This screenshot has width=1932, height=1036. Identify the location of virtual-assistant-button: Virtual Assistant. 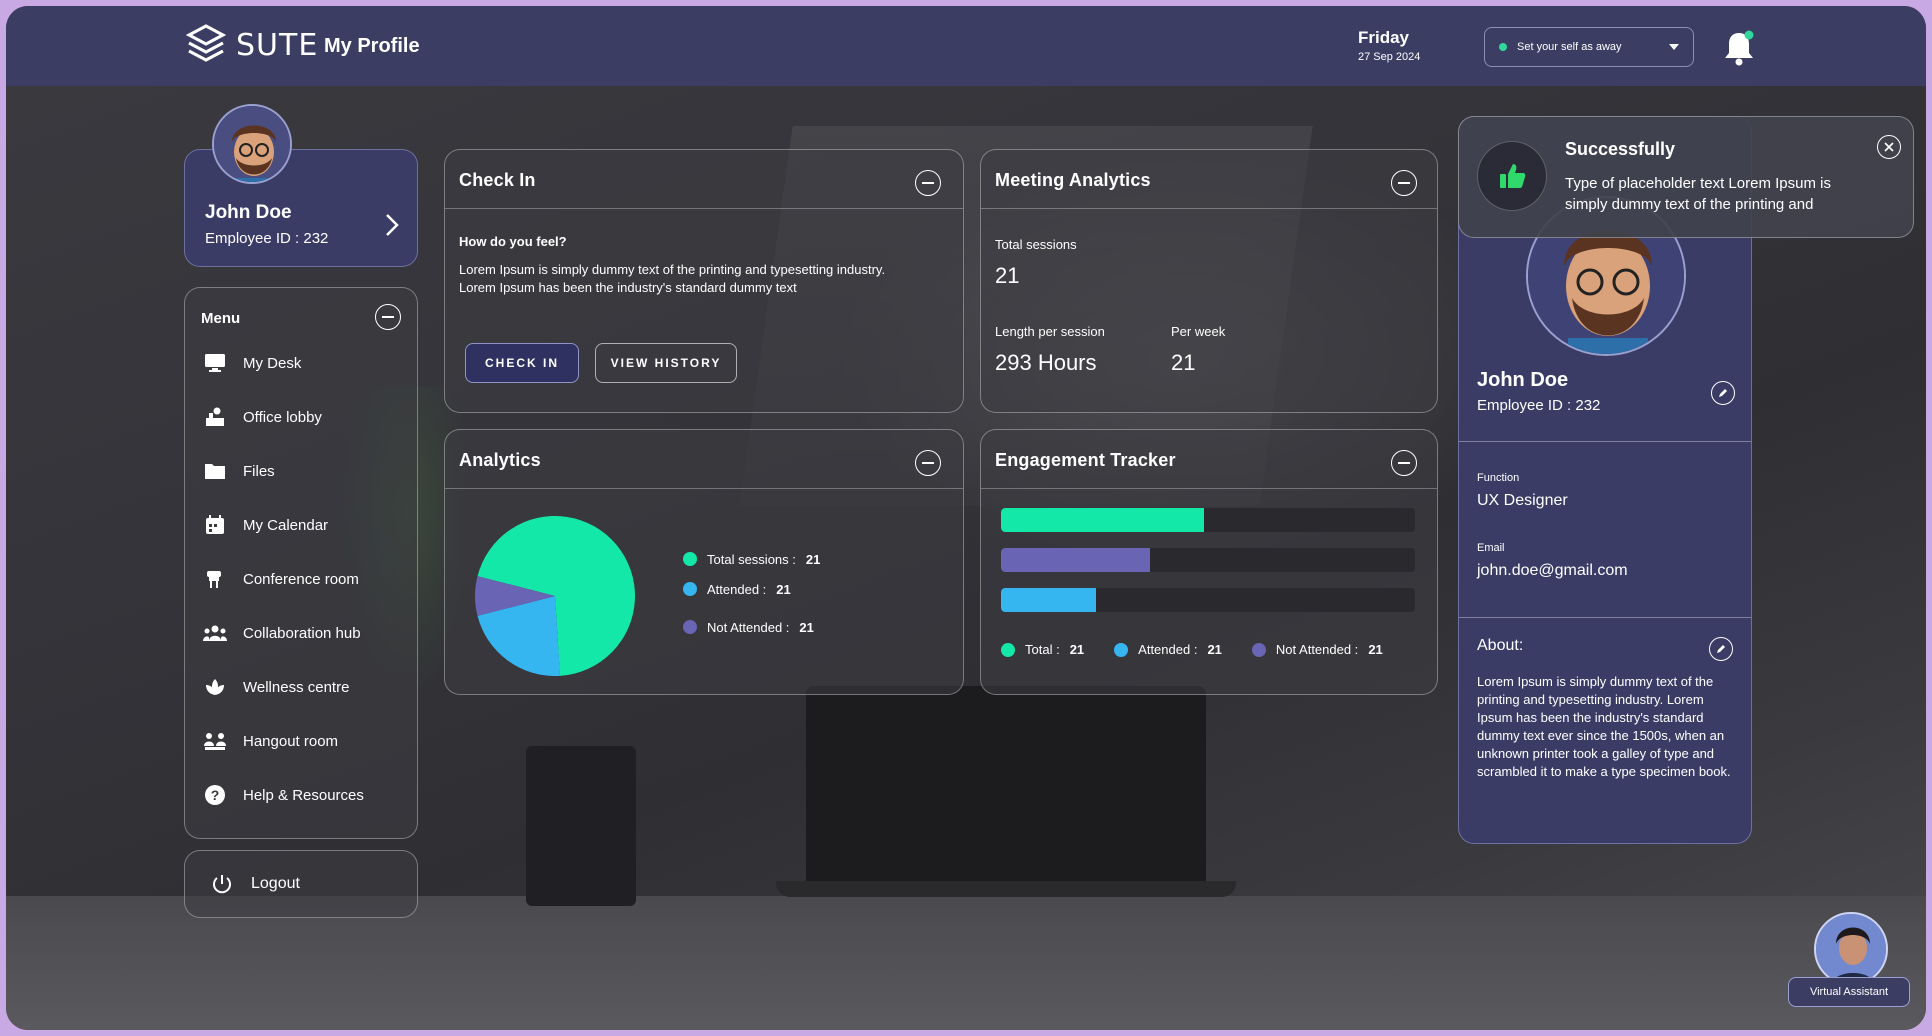
(1849, 992).